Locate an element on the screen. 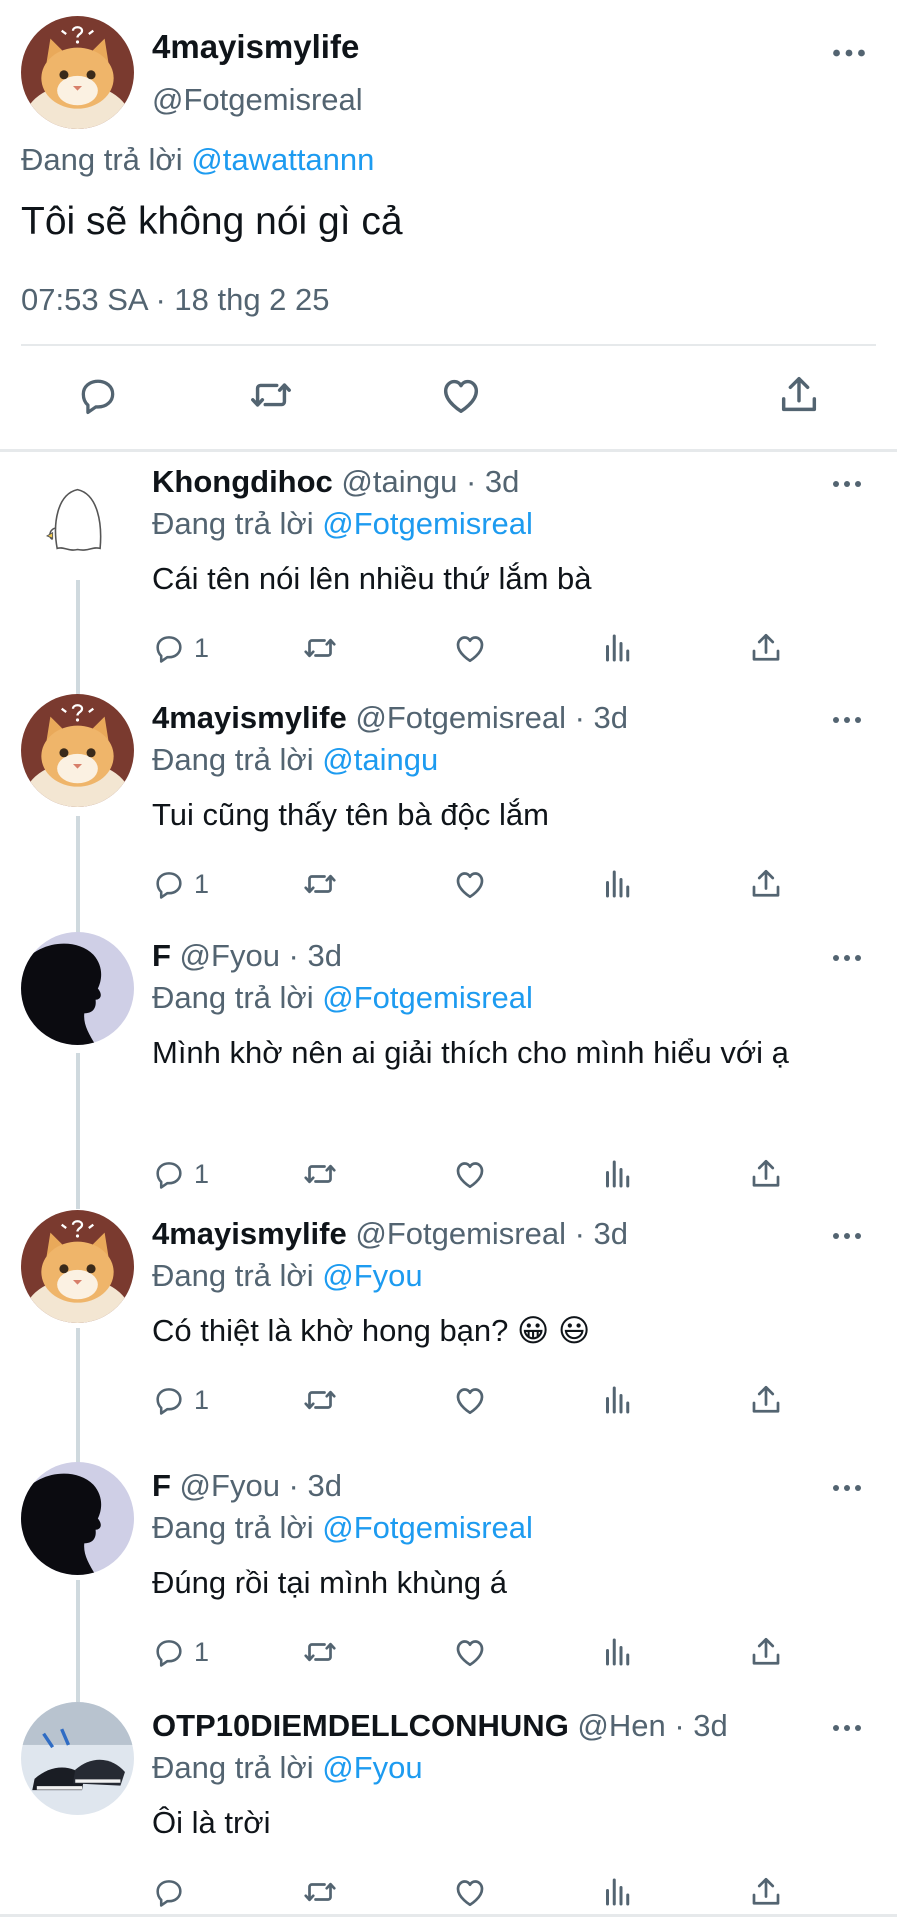  silhouette-avatar-icon is located at coordinates (77, 988).